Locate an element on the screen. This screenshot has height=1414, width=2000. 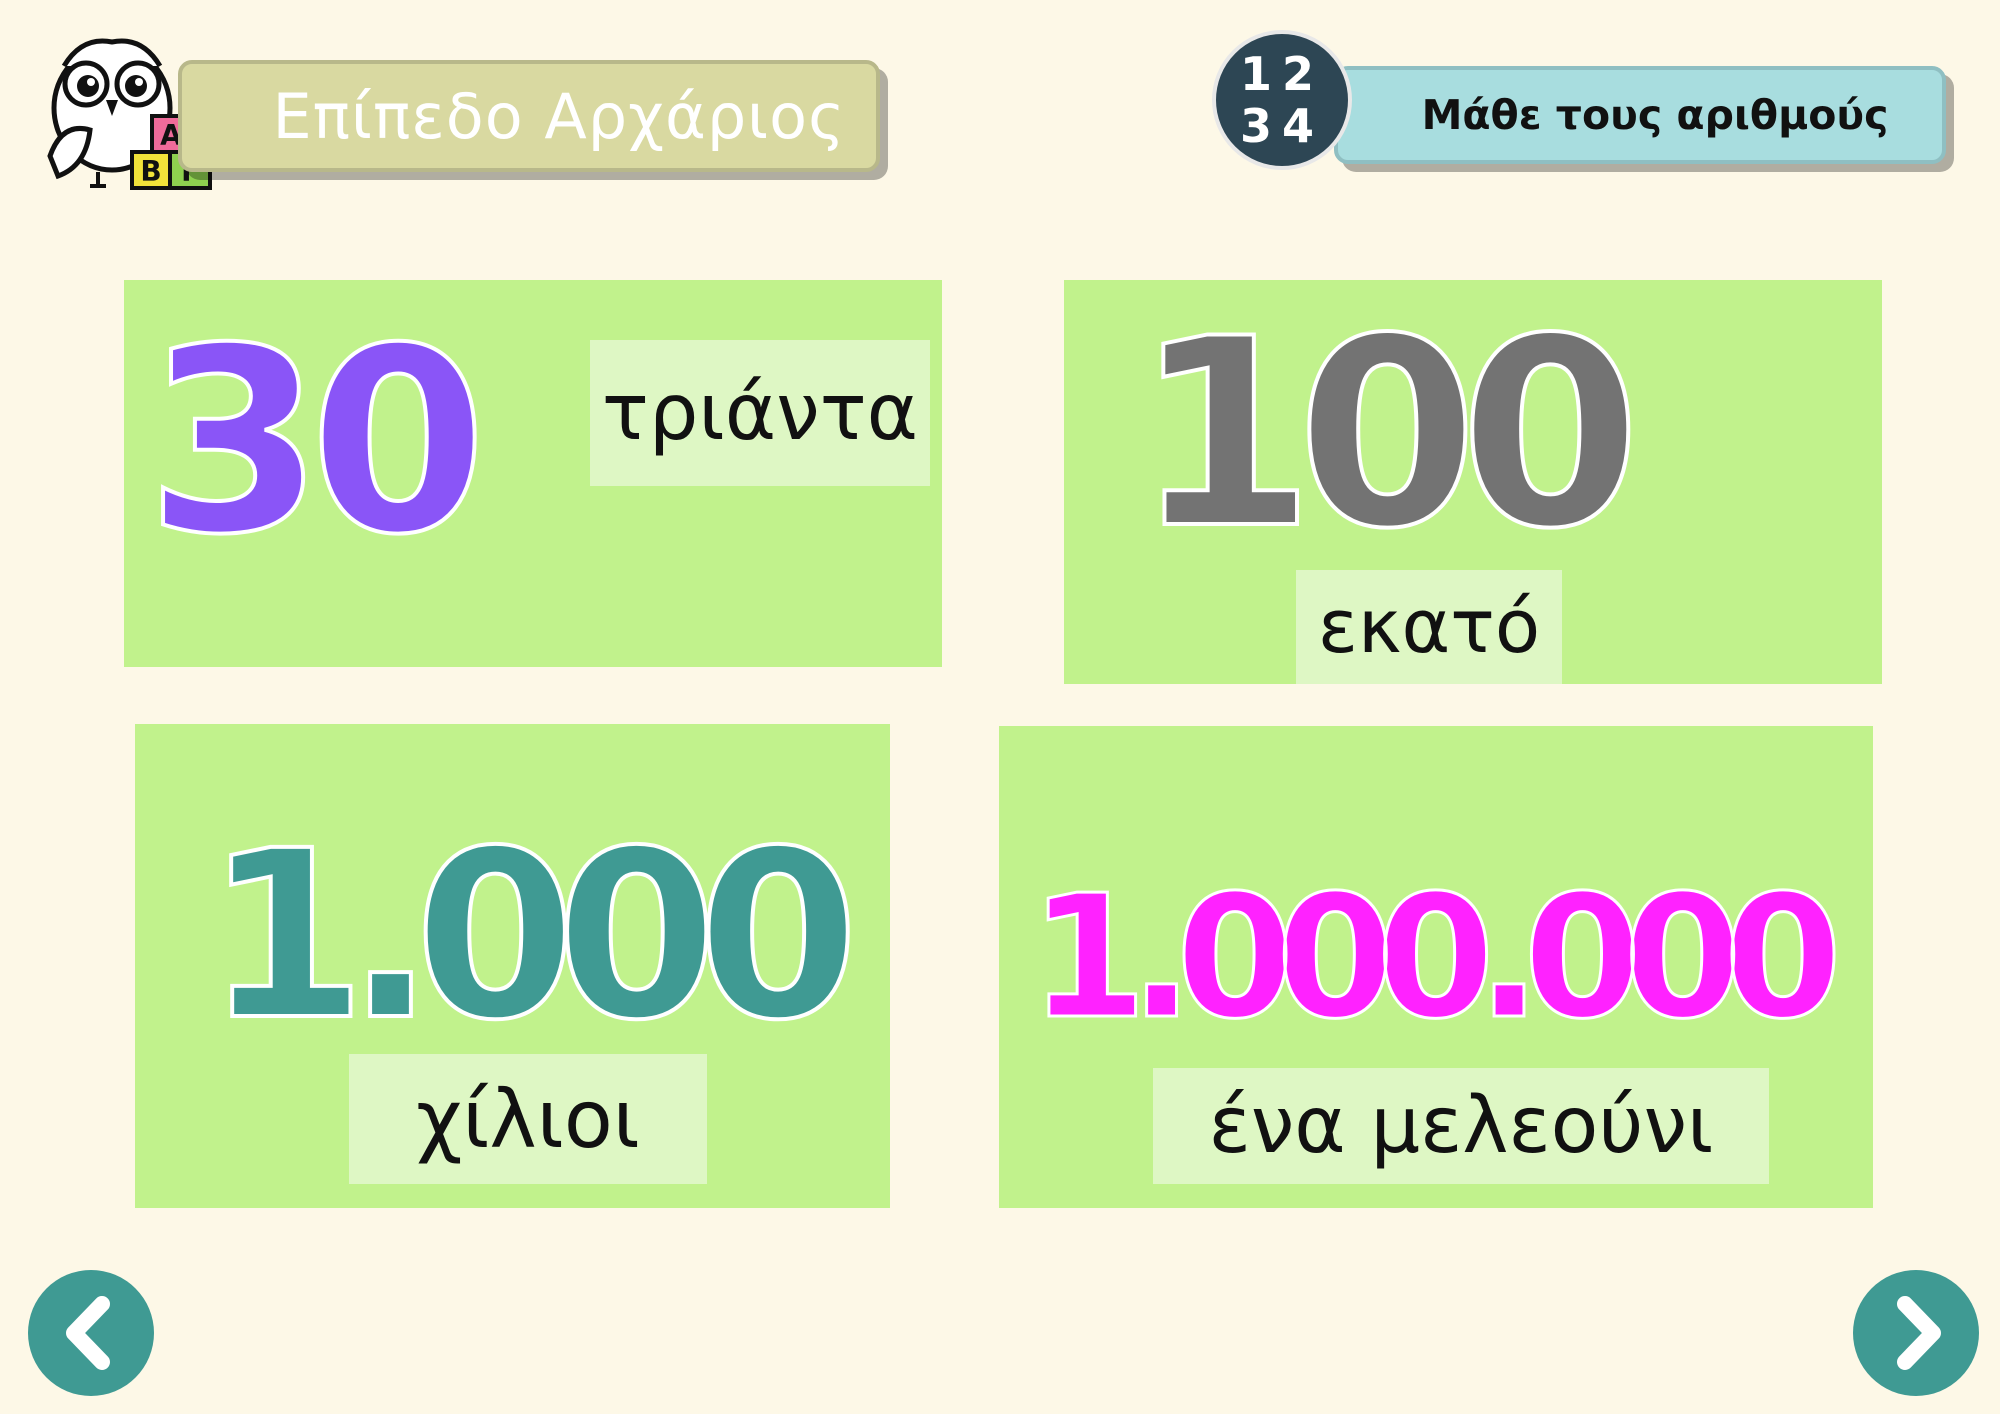
number-hundred: 100 is located at coordinates (1391, 435).